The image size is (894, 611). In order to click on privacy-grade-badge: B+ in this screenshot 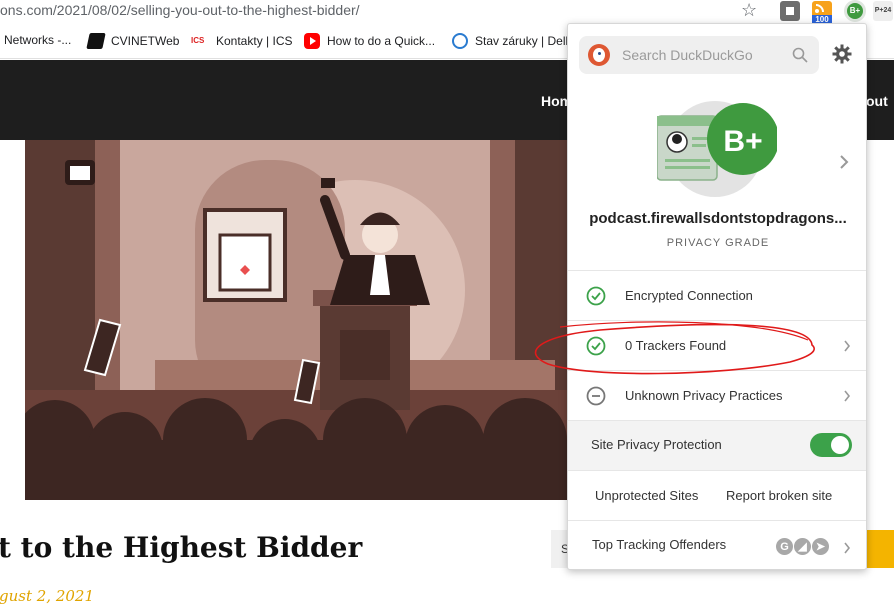, I will do `click(855, 11)`.